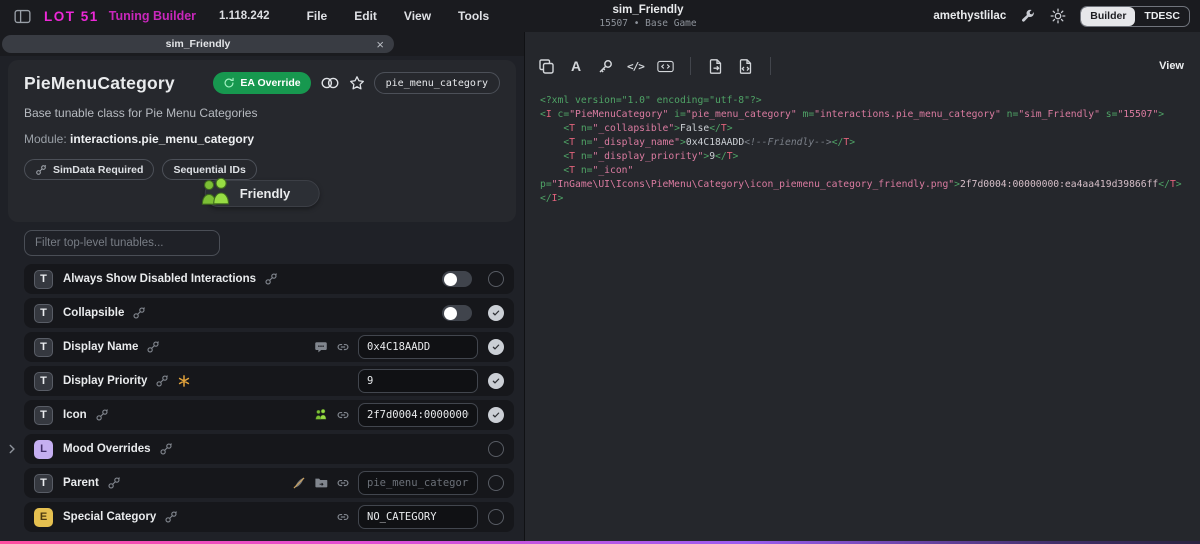  I want to click on codebox-icon, so click(665, 66).